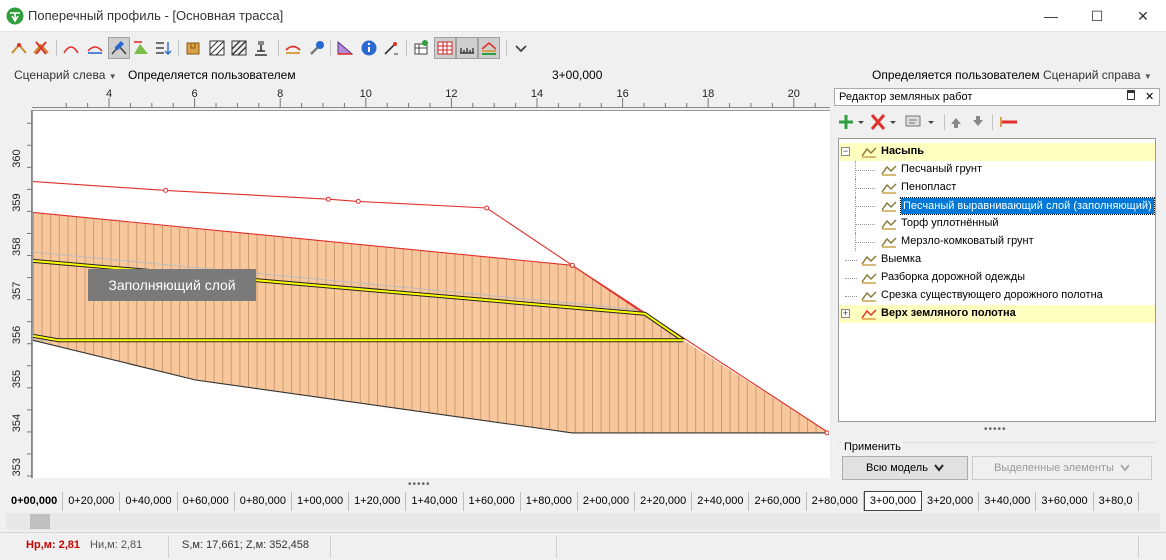  I want to click on left-scenario-label: Сценарий слева, so click(60, 75).